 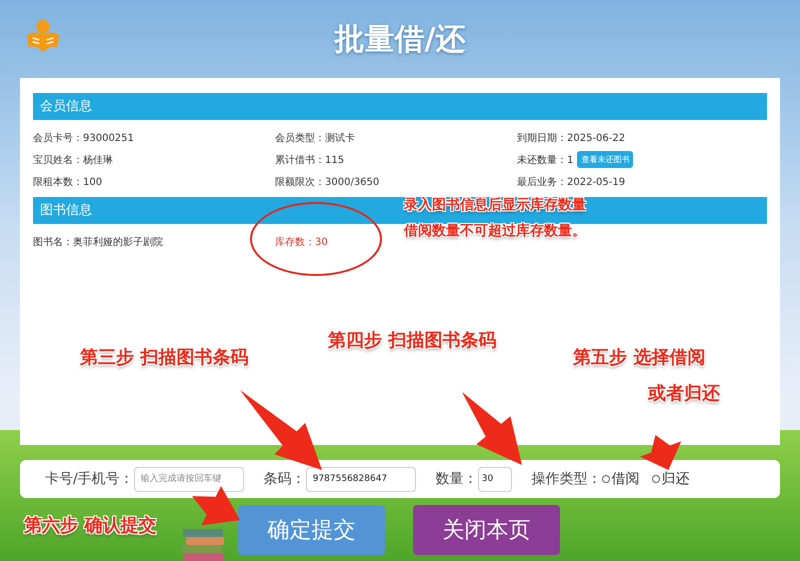 What do you see at coordinates (98, 241) in the screenshot?
I see `book-field: 图书名：奥菲利娅的影子剧院` at bounding box center [98, 241].